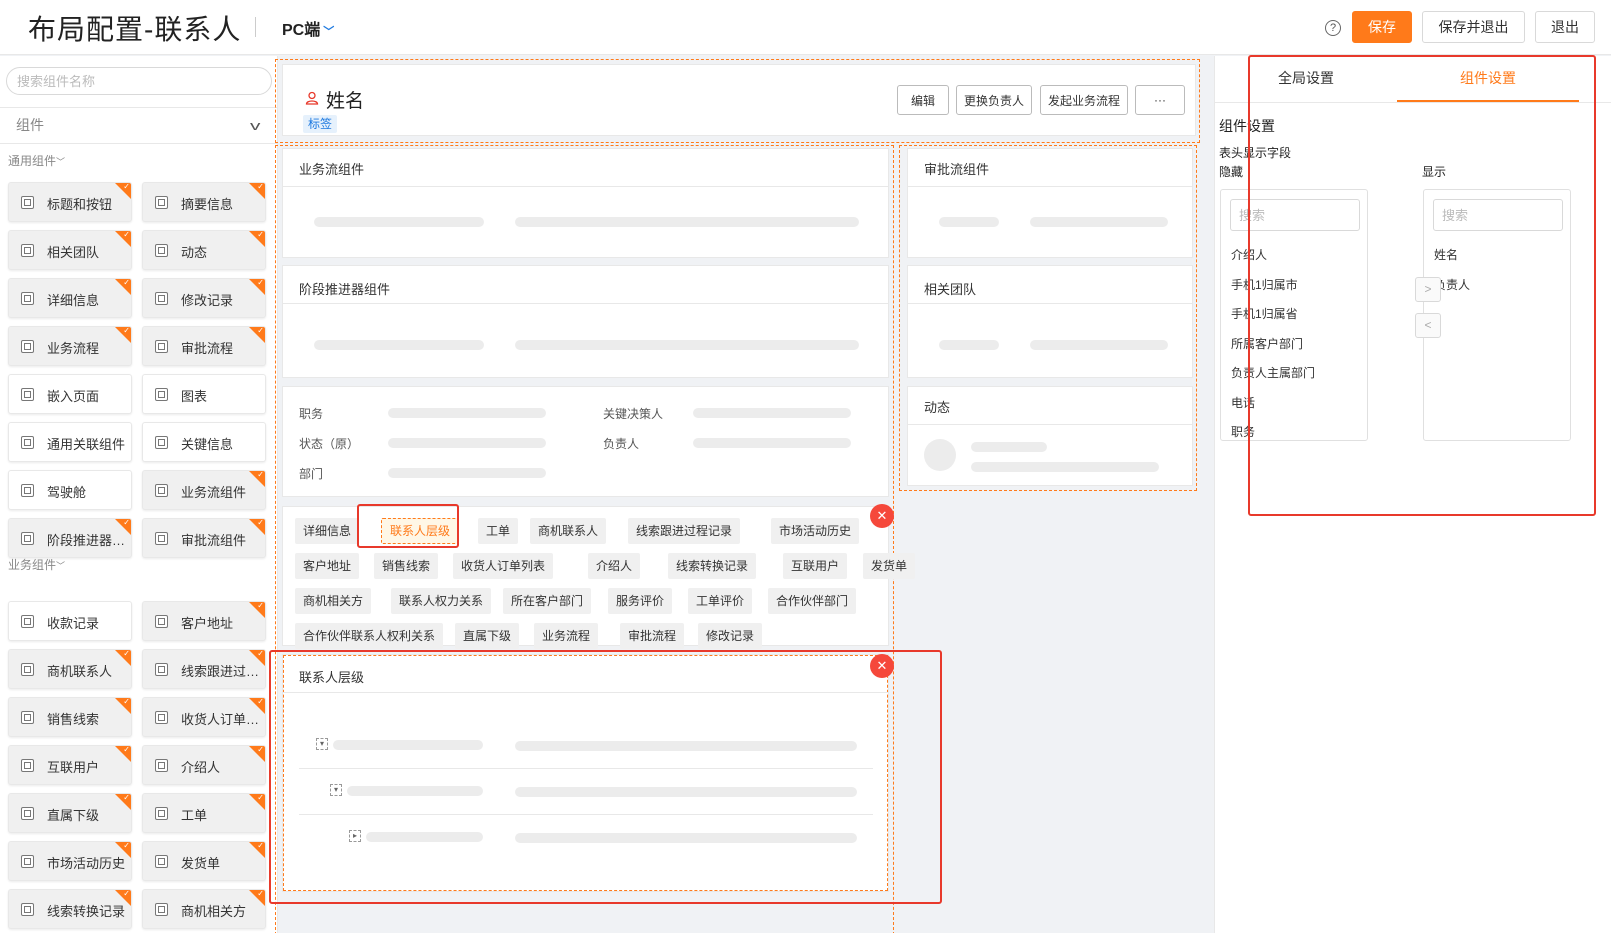 The width and height of the screenshot is (1611, 933). Describe the element at coordinates (70, 298) in the screenshot. I see `component-tile: 详细信息` at that location.